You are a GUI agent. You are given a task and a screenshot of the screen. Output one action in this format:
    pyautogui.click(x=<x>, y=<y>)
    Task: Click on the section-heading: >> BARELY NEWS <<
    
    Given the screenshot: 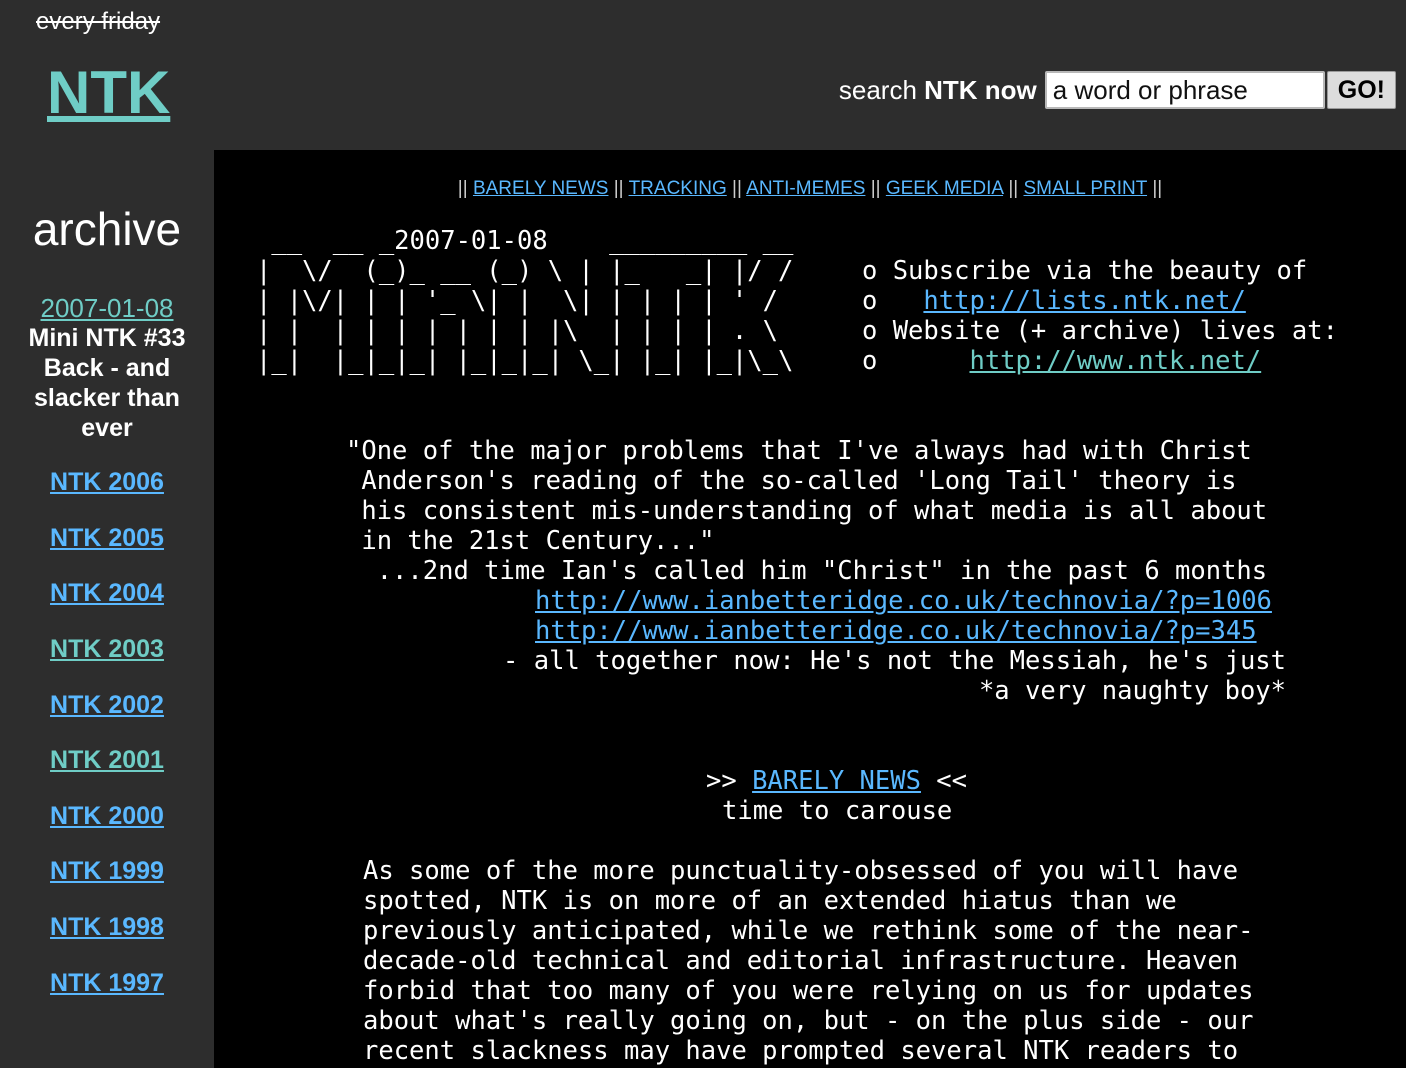 What is the action you would take?
    pyautogui.click(x=837, y=781)
    